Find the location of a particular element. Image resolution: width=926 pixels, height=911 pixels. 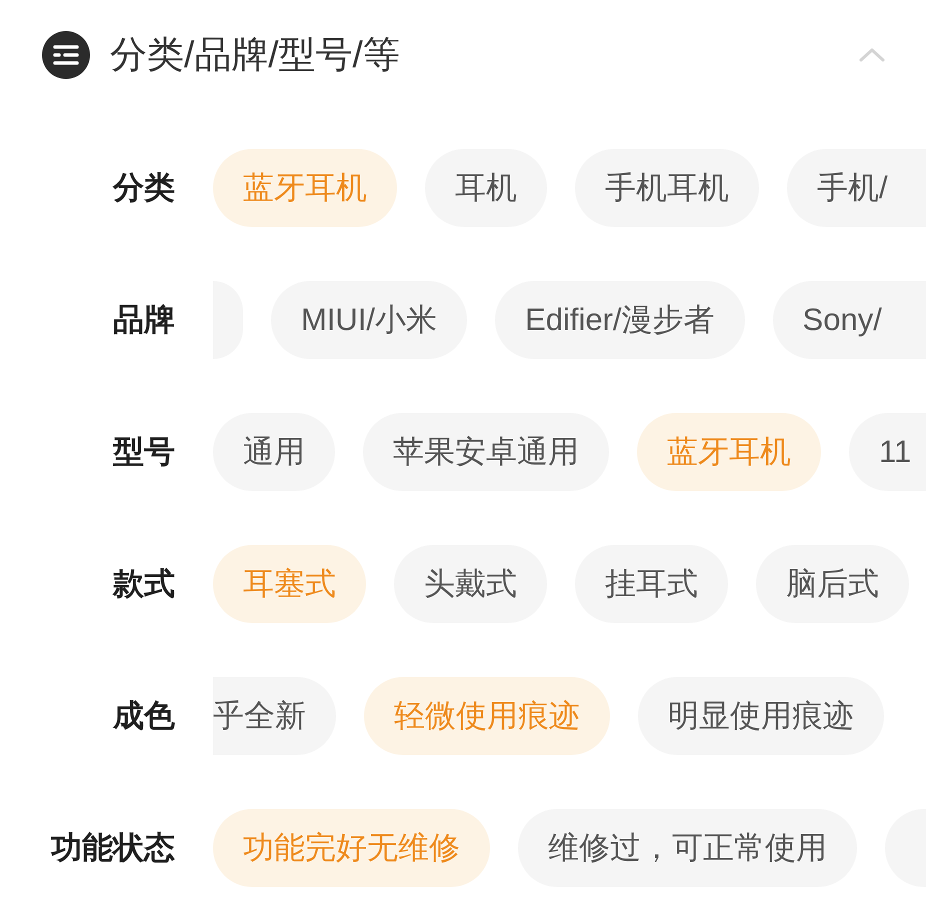

filter-chip: 明显使用痕迹 is located at coordinates (761, 716).